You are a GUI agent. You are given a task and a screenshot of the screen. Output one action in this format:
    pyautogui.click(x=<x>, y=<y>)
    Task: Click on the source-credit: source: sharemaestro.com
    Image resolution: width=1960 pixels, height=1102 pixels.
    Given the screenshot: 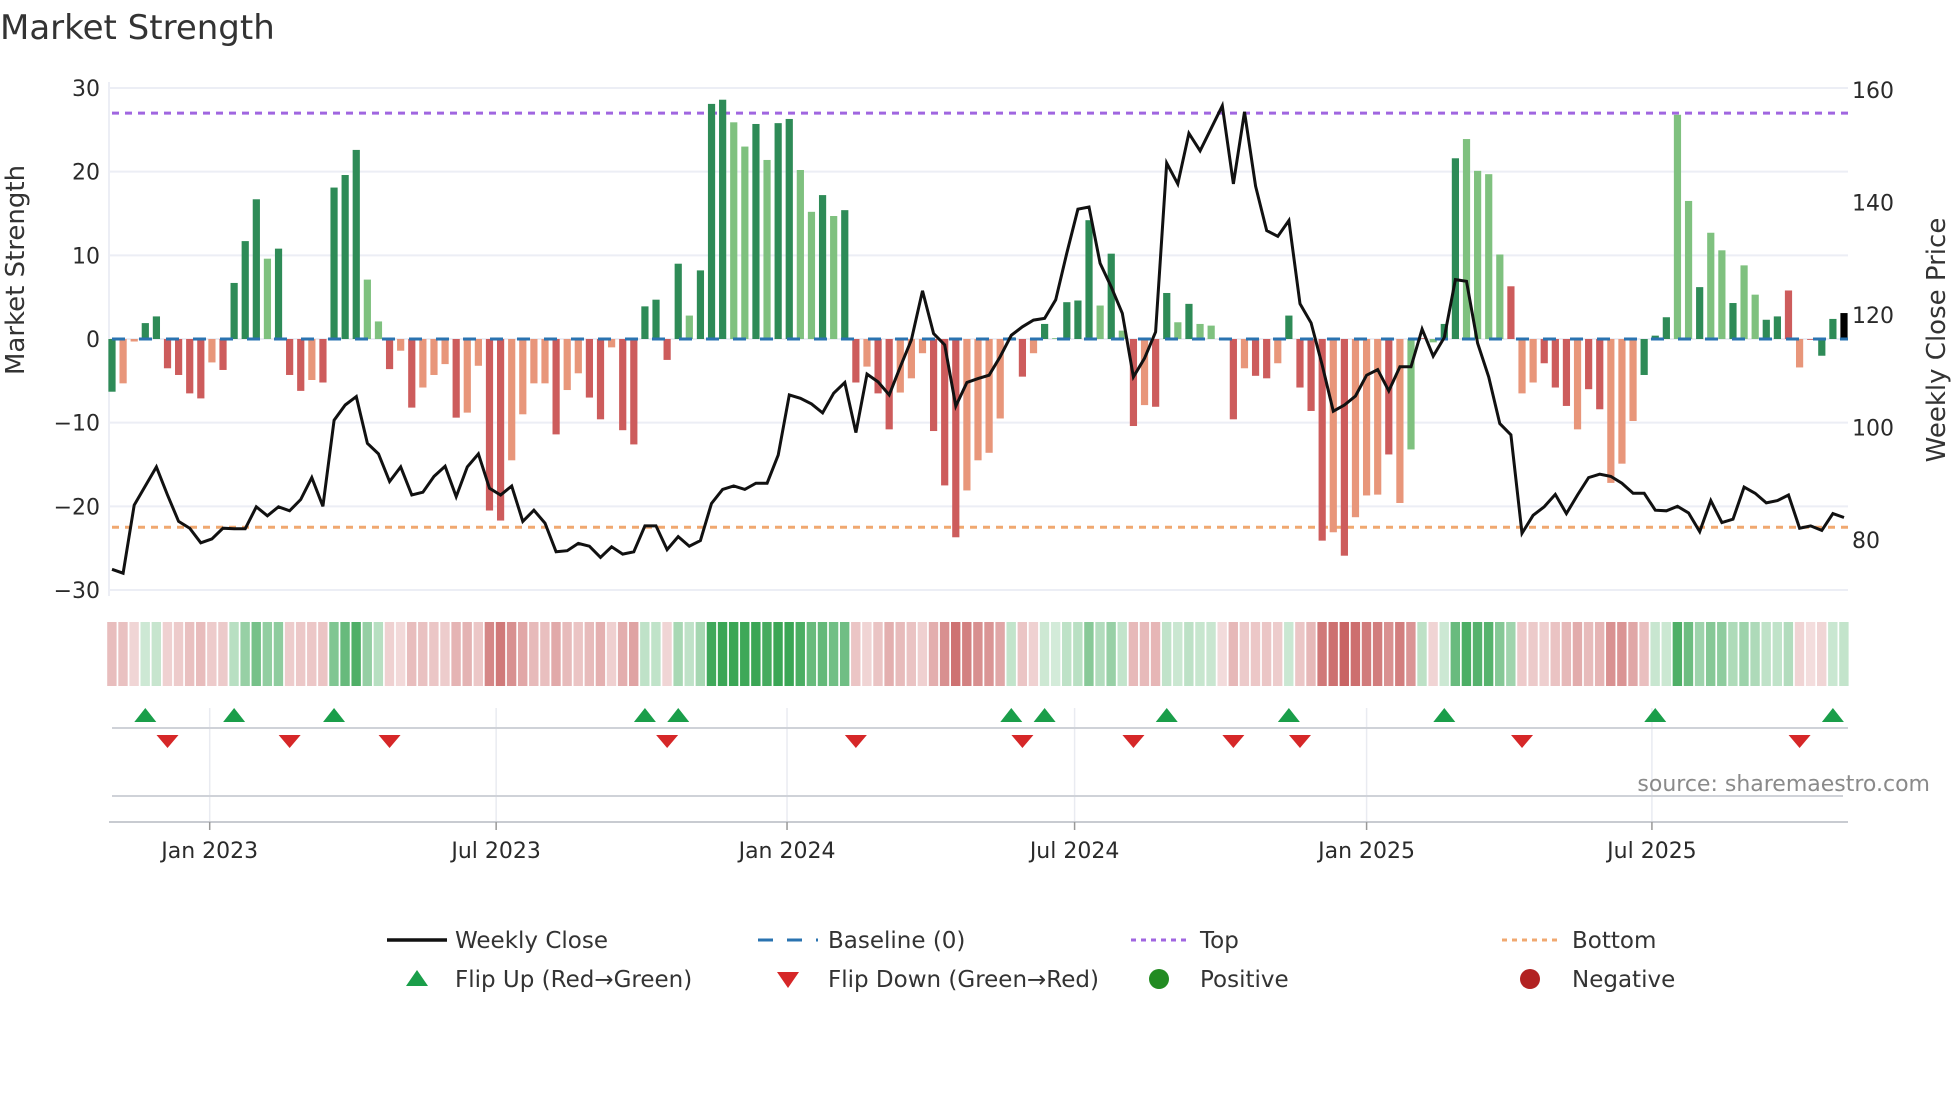 What is the action you would take?
    pyautogui.click(x=1783, y=784)
    